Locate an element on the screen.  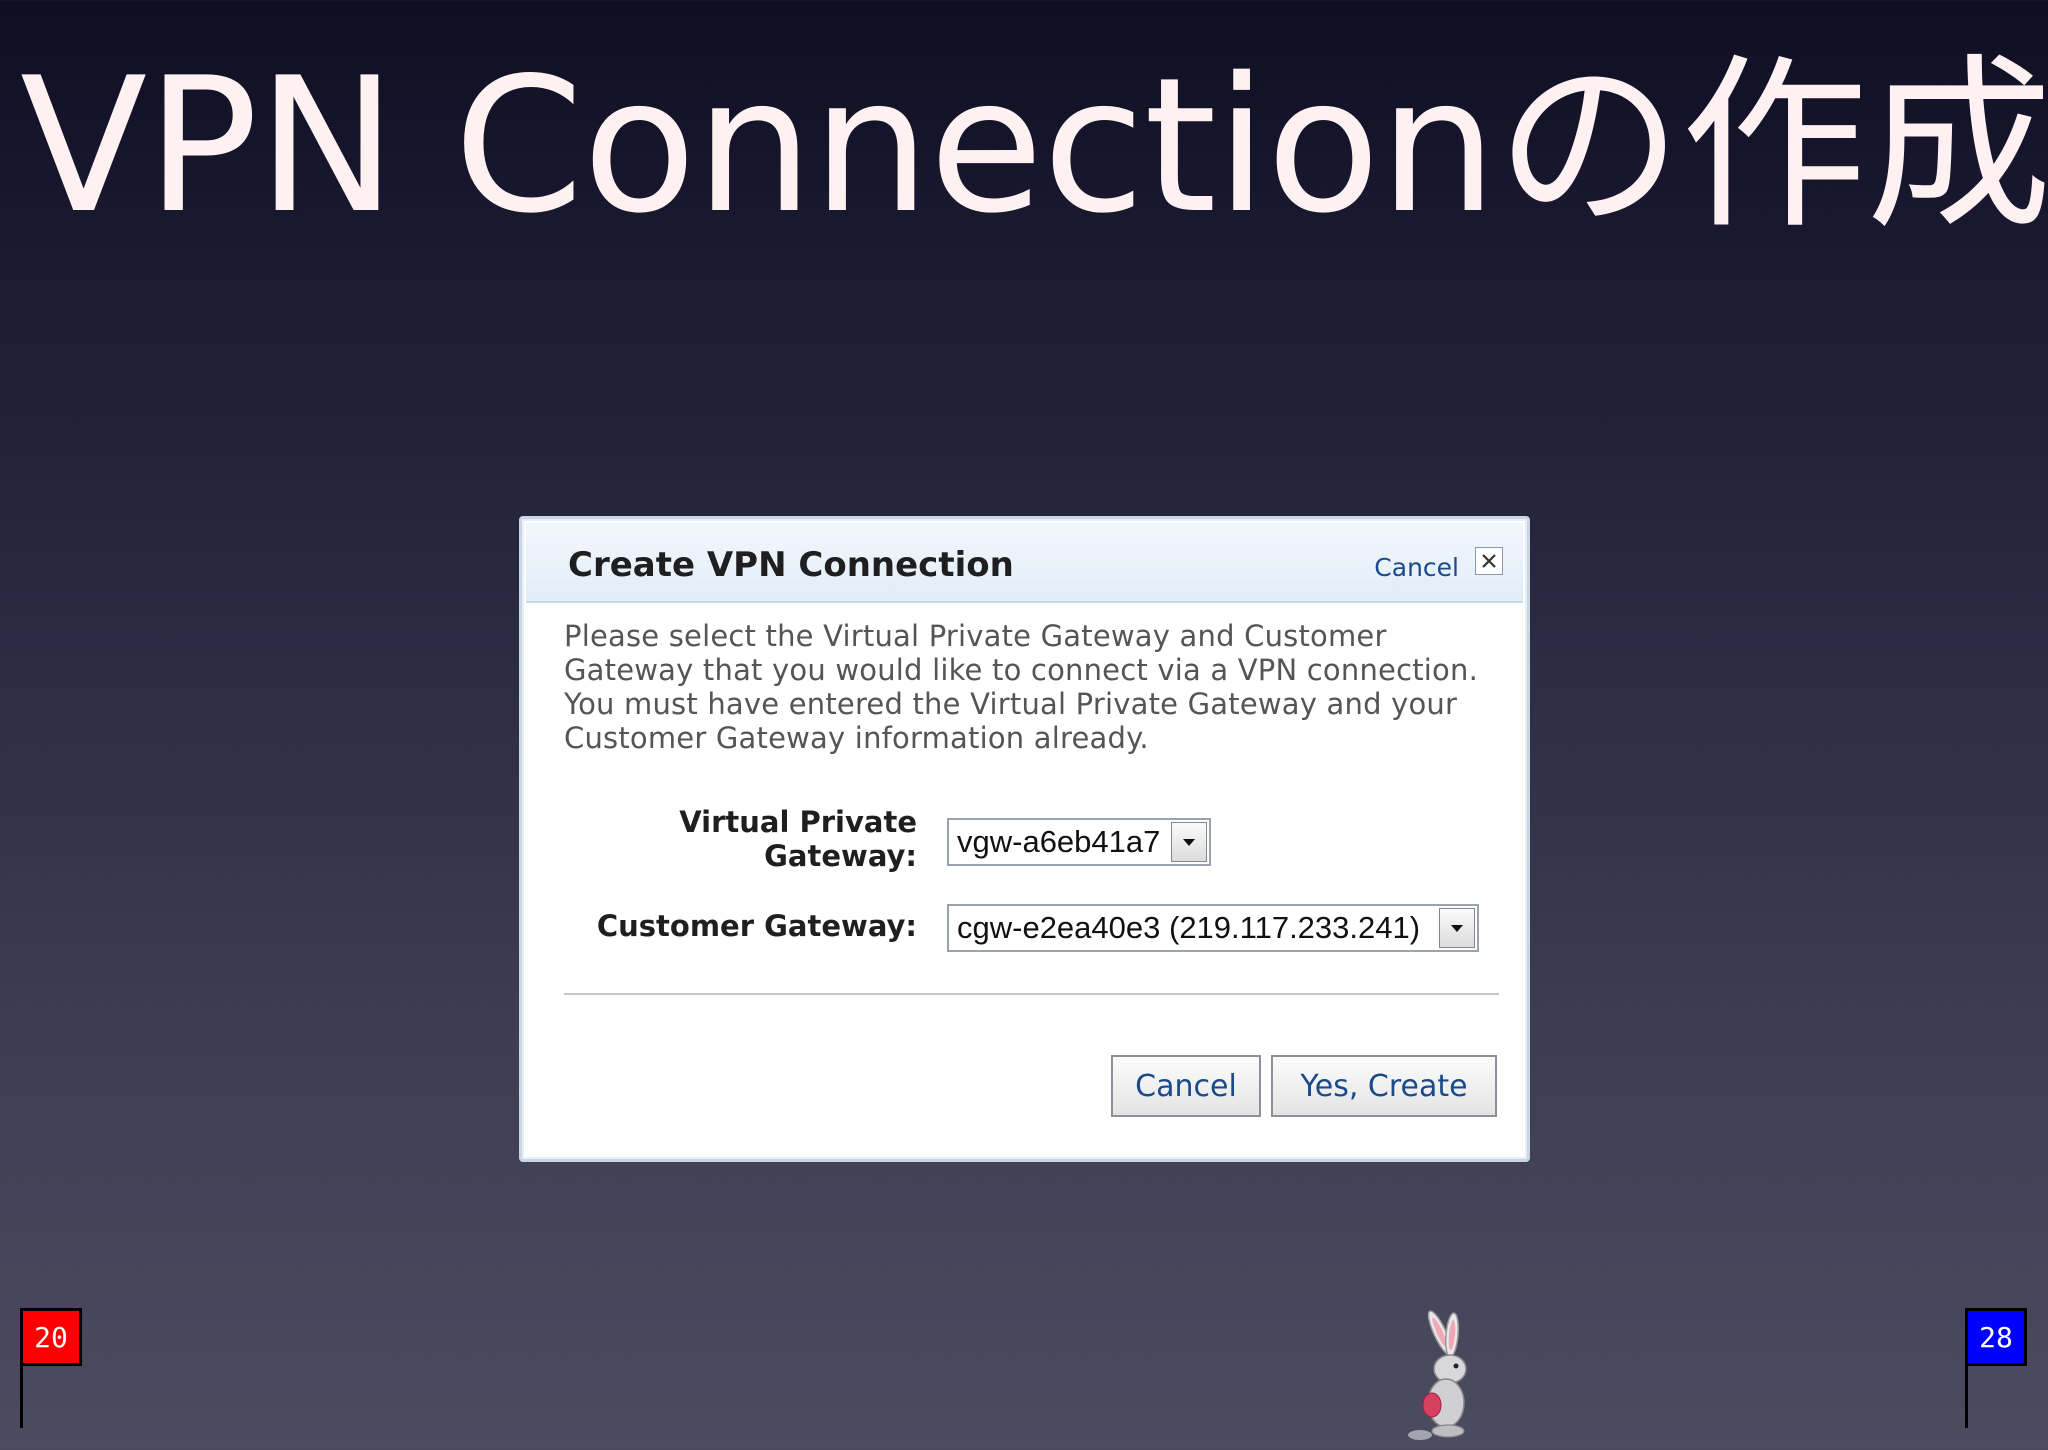
cgw-selected-value: cgw-e2ea40e3 (219.117.233.241) is located at coordinates (1189, 927).